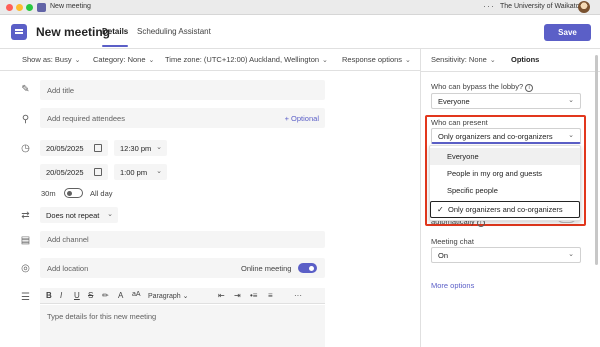 This screenshot has width=600, height=347. I want to click on bypass-lobby-dropdown: Everyone ⌄, so click(506, 101).